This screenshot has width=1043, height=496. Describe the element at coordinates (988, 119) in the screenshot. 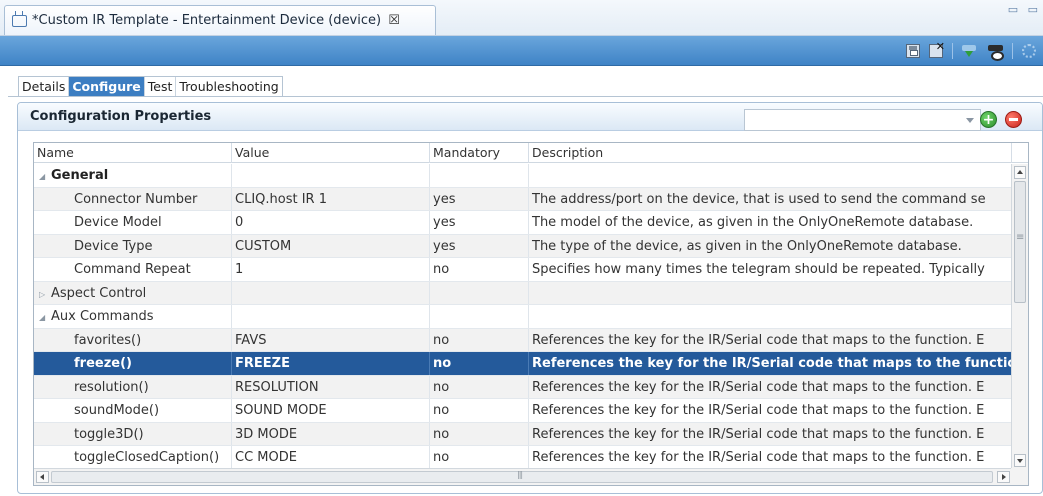

I see `add-button: +` at that location.